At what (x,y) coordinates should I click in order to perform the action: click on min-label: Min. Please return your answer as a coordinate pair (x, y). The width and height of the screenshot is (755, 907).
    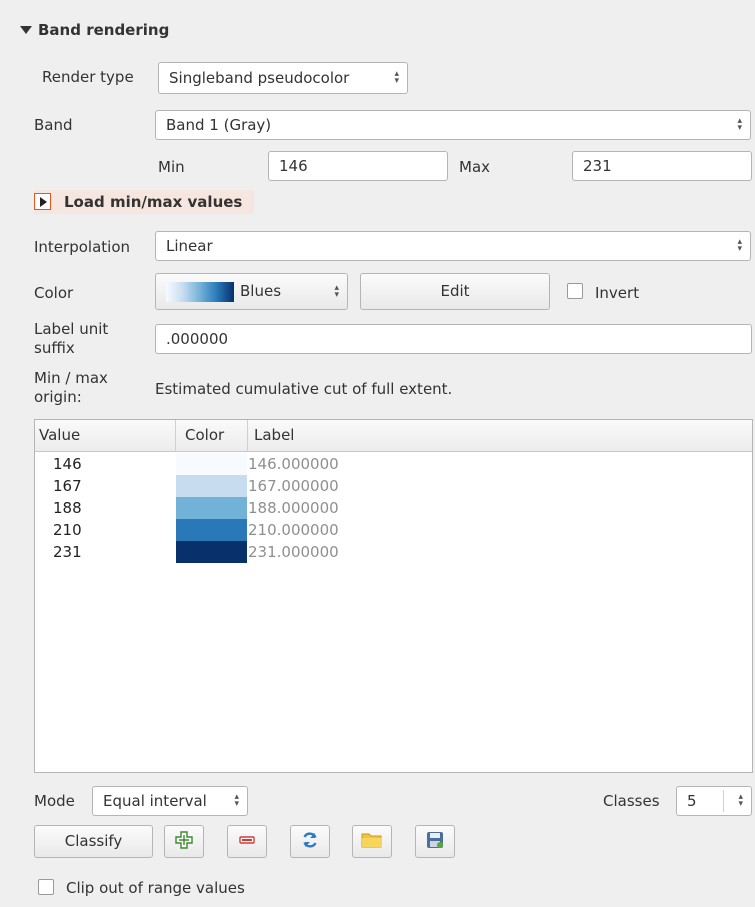
    Looking at the image, I should click on (171, 167).